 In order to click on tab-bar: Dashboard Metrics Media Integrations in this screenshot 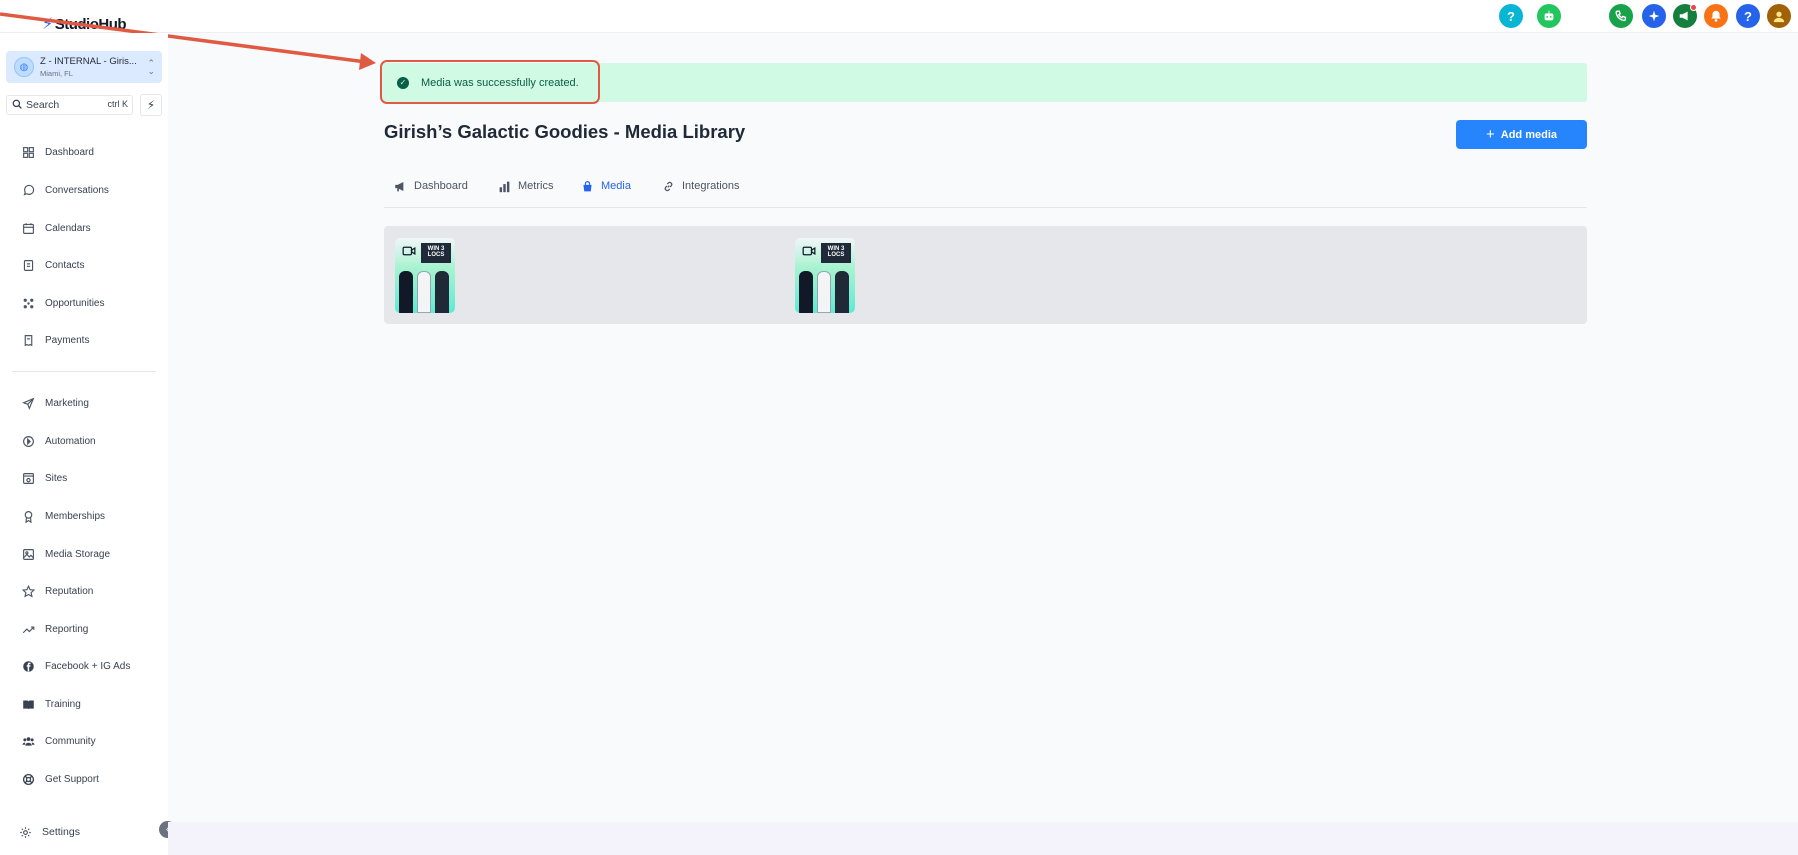, I will do `click(985, 192)`.